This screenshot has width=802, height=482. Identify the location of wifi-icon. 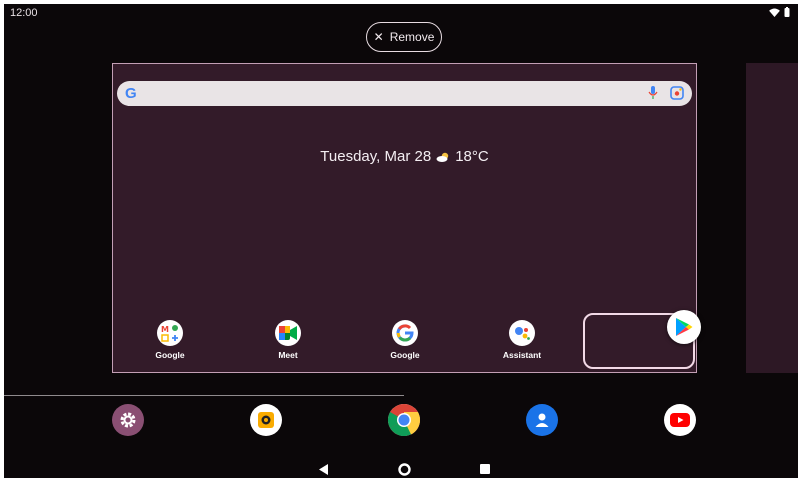
(774, 12).